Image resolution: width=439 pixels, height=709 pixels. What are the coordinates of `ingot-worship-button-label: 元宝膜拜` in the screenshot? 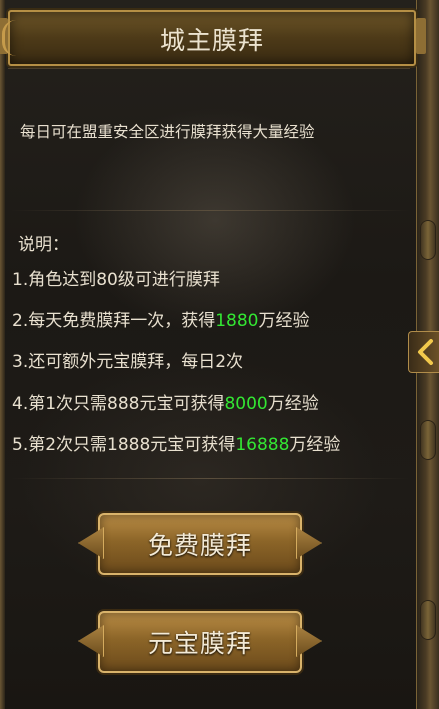 It's located at (199, 643).